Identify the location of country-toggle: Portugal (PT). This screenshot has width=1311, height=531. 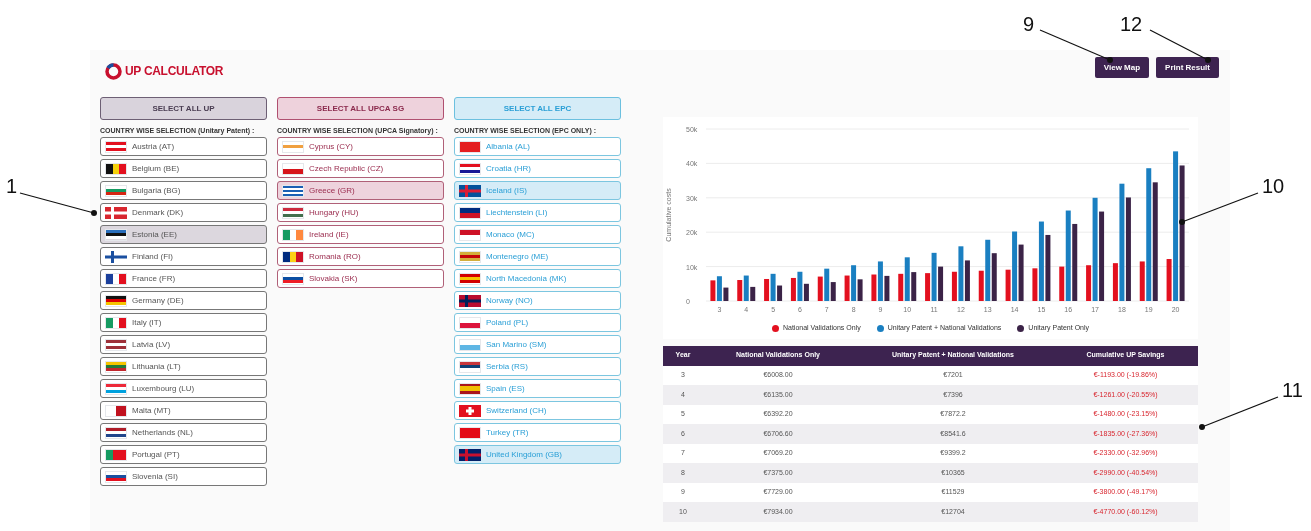
(183, 454).